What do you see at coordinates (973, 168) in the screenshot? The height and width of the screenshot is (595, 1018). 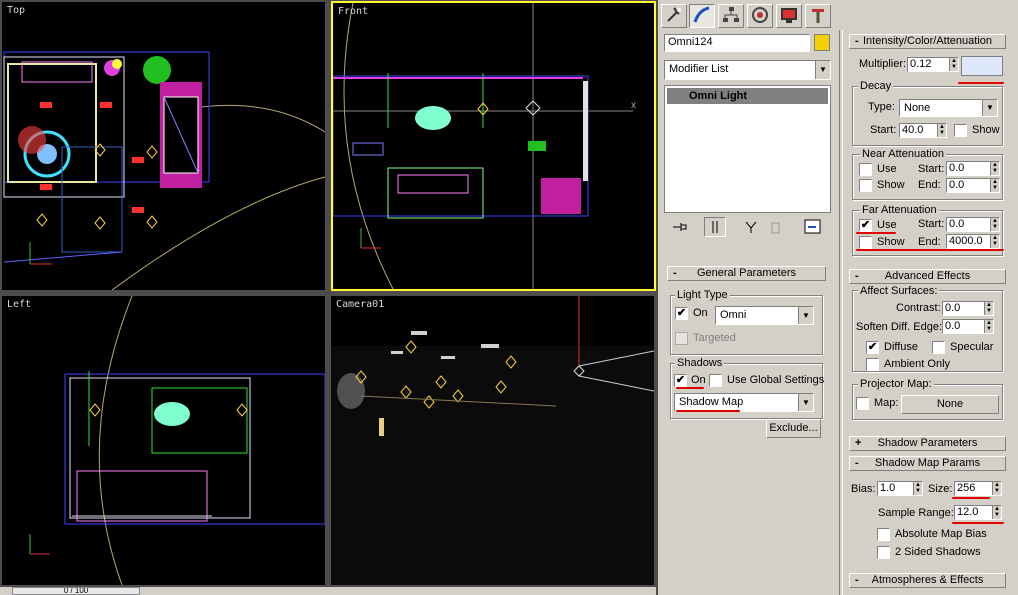 I see `near-start-spinner: 0.0 ▲ ▼` at bounding box center [973, 168].